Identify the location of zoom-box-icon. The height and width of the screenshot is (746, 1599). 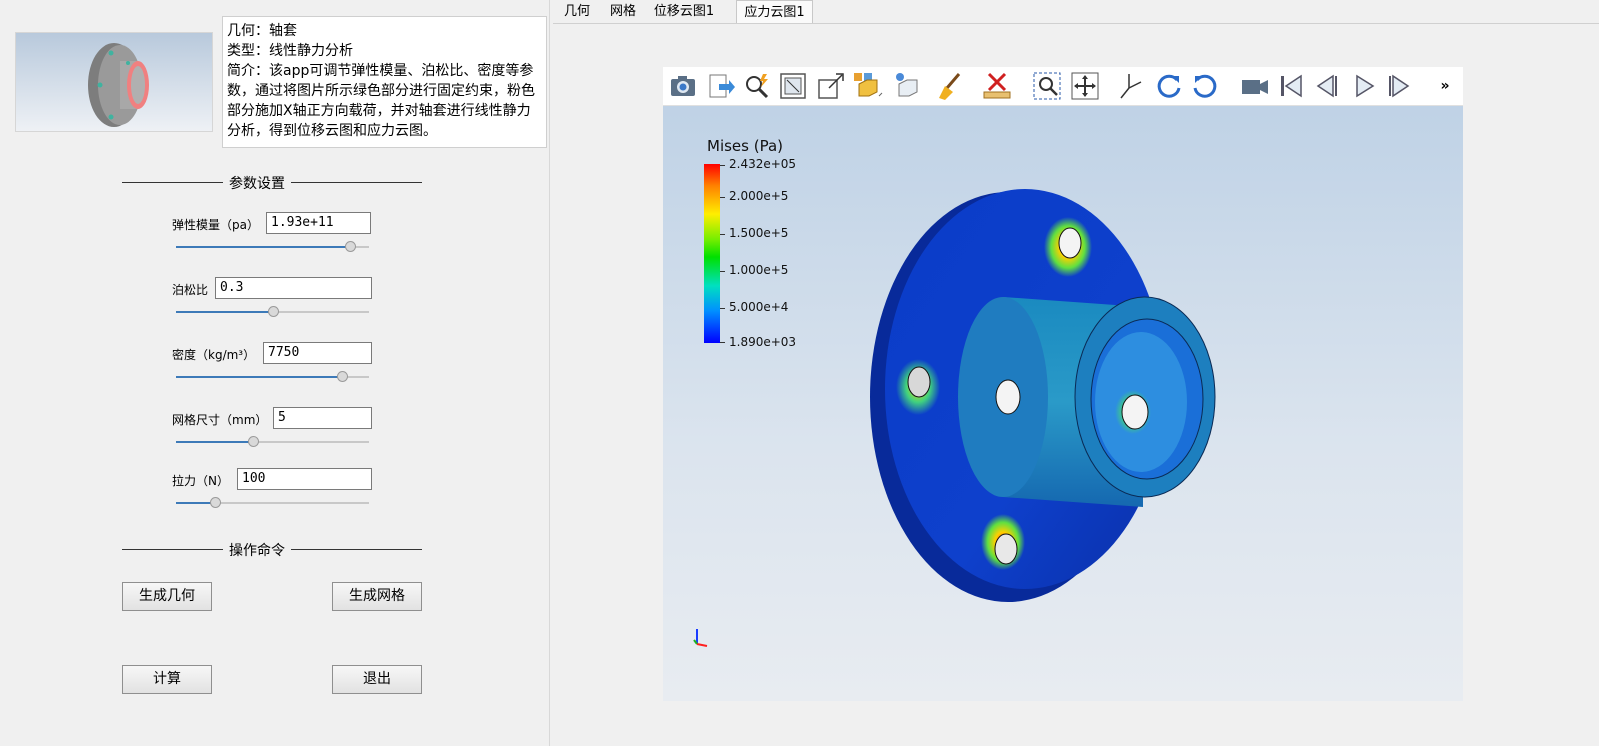
(1047, 86).